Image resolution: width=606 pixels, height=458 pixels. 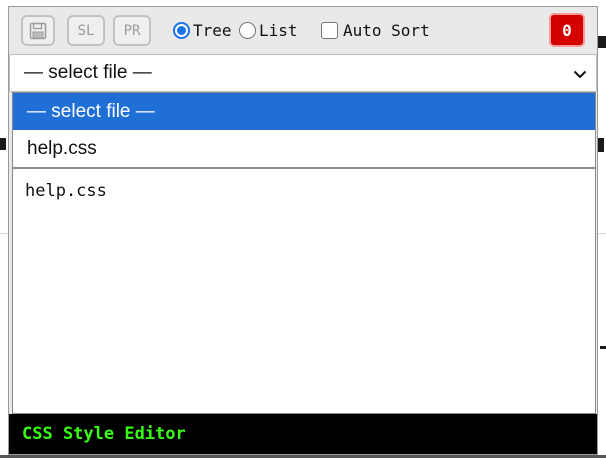 I want to click on sl-button: SL, so click(x=86, y=30).